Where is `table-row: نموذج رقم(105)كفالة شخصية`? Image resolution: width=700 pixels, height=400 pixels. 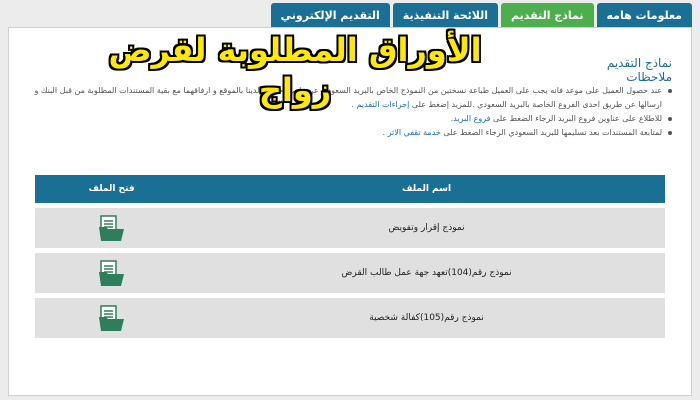 table-row: نموذج رقم(105)كفالة شخصية is located at coordinates (350, 318).